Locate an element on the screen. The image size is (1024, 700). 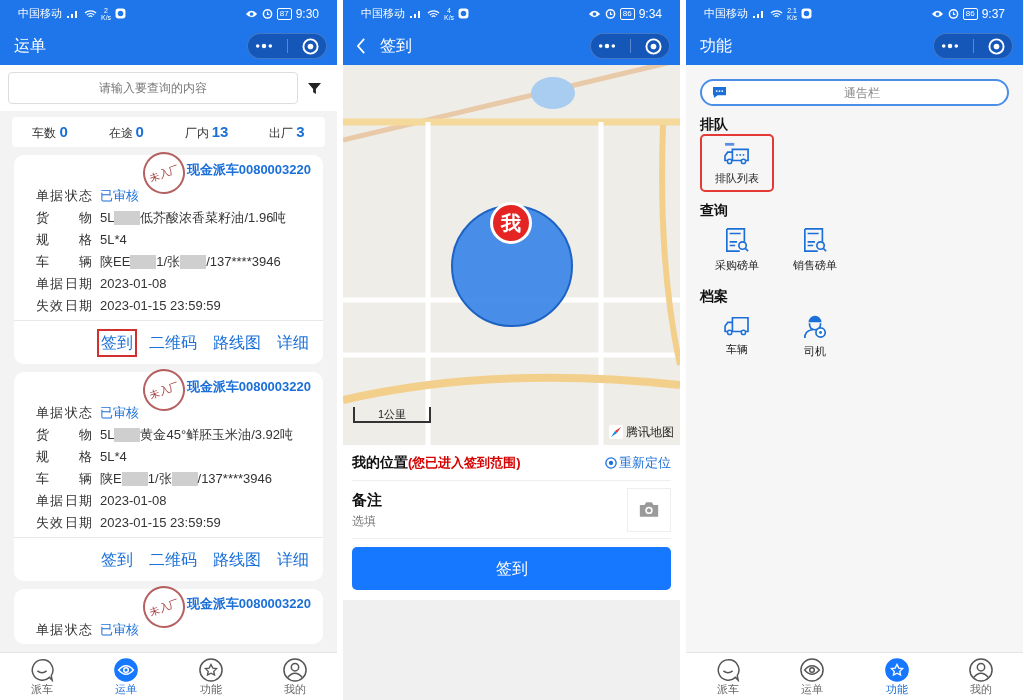
location-label: 我的位置 is located at coordinates (380, 462).